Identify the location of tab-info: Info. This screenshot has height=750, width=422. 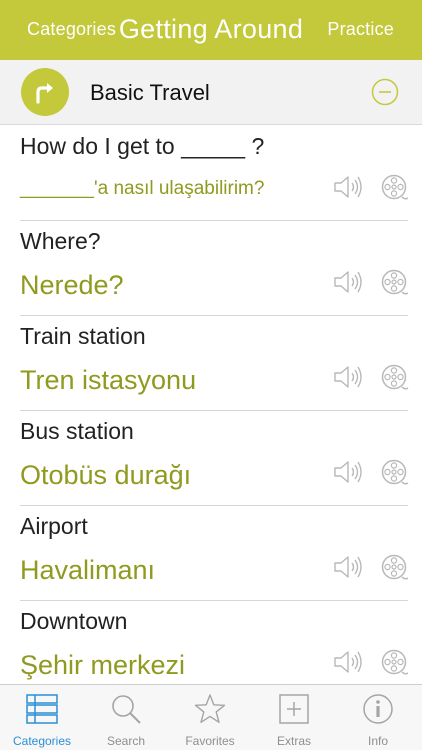
(378, 717).